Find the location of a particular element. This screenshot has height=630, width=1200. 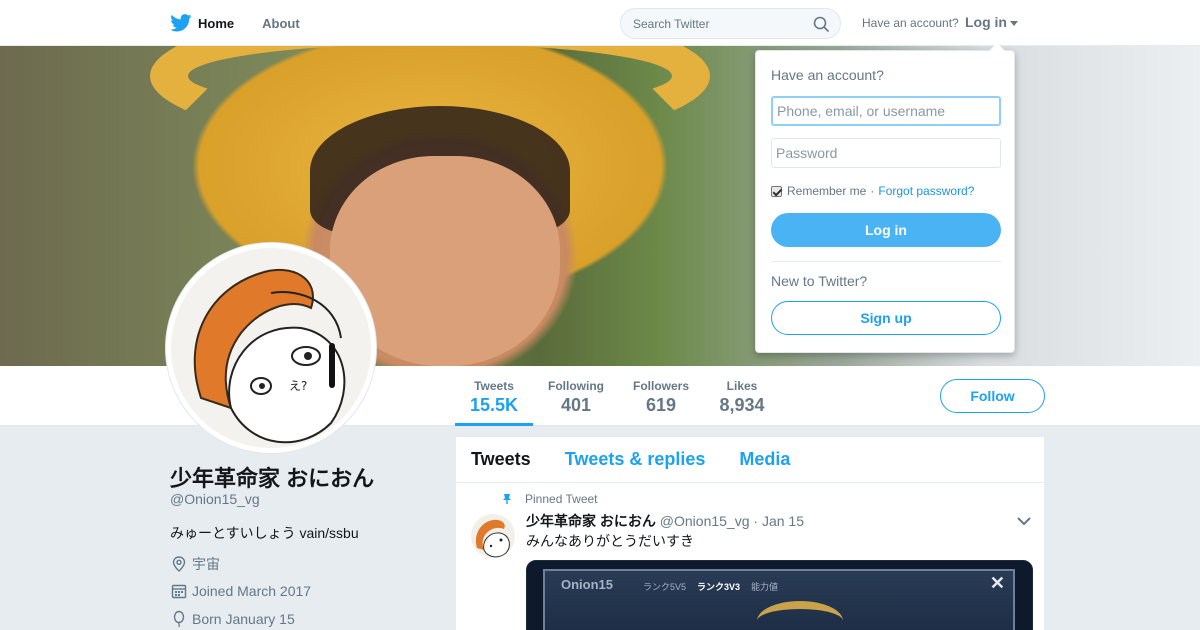

stat-value: 8,934 is located at coordinates (742, 405).